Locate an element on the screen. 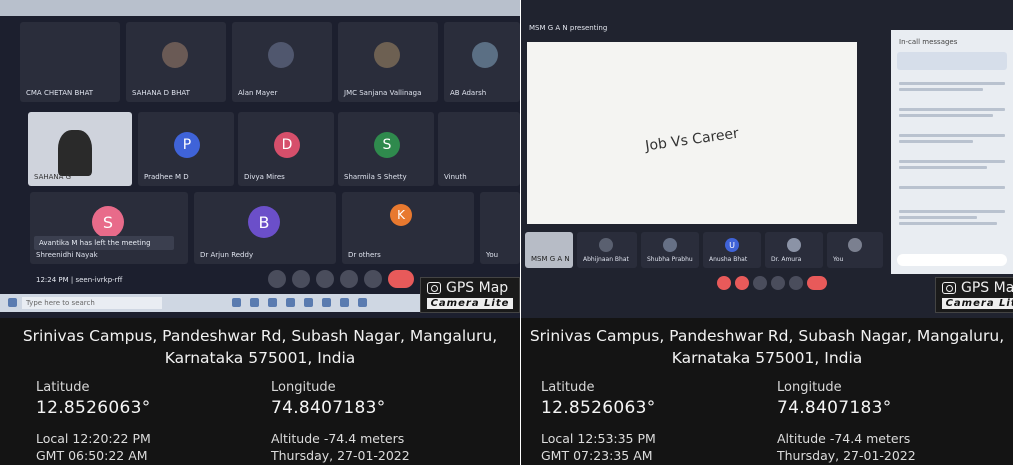  participant-name: AB Adarsh is located at coordinates (468, 93).